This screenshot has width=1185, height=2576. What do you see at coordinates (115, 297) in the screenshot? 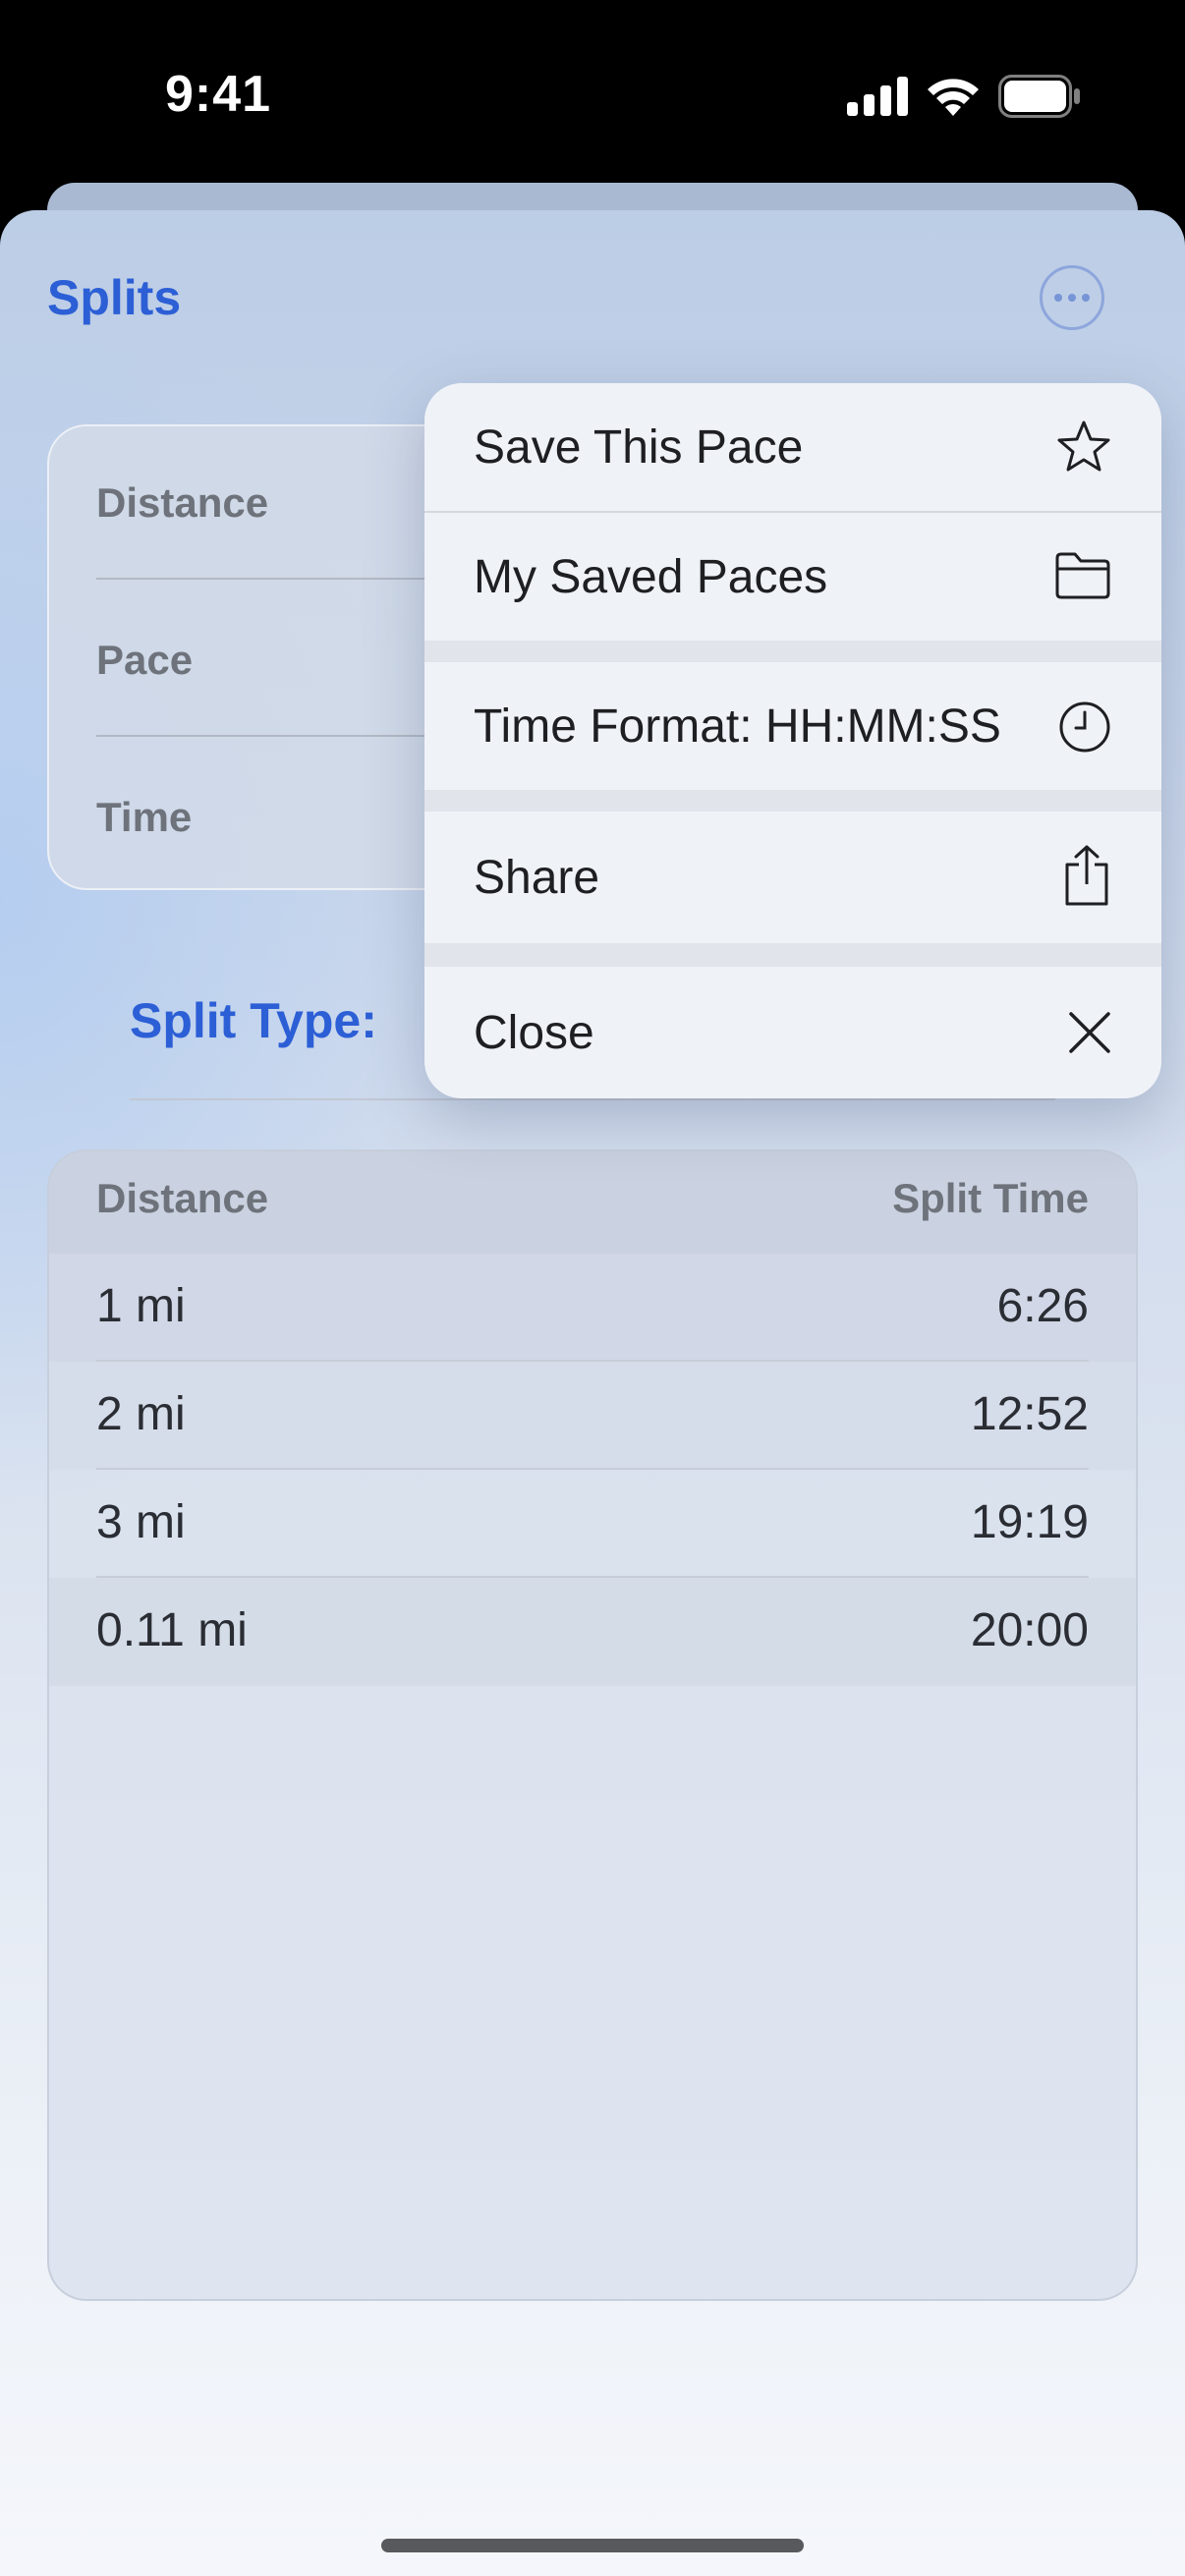
I see `sheet-title: Splits` at bounding box center [115, 297].